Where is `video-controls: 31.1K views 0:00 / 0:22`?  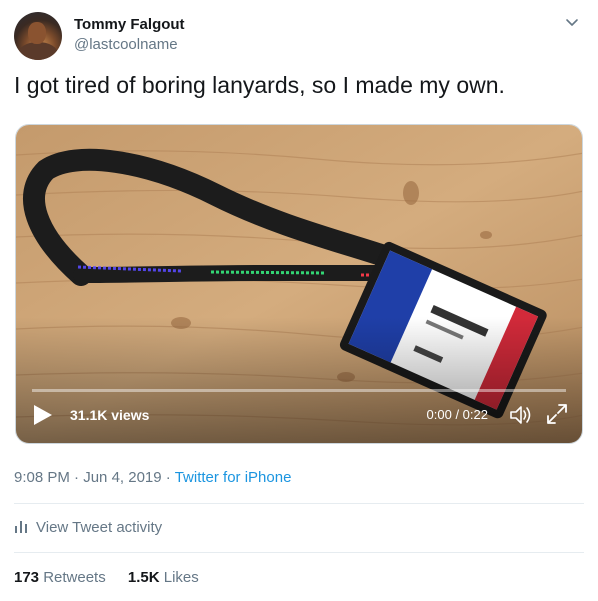 video-controls: 31.1K views 0:00 / 0:22 is located at coordinates (299, 415).